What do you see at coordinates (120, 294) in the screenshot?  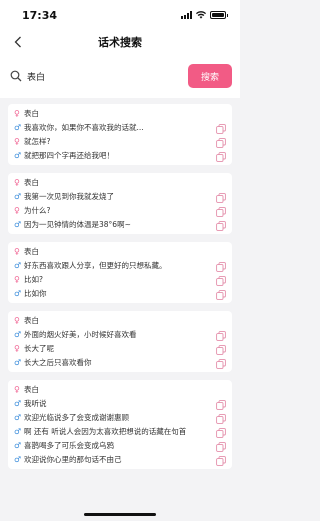 I see `dialogue-line: ♂ 比如你` at bounding box center [120, 294].